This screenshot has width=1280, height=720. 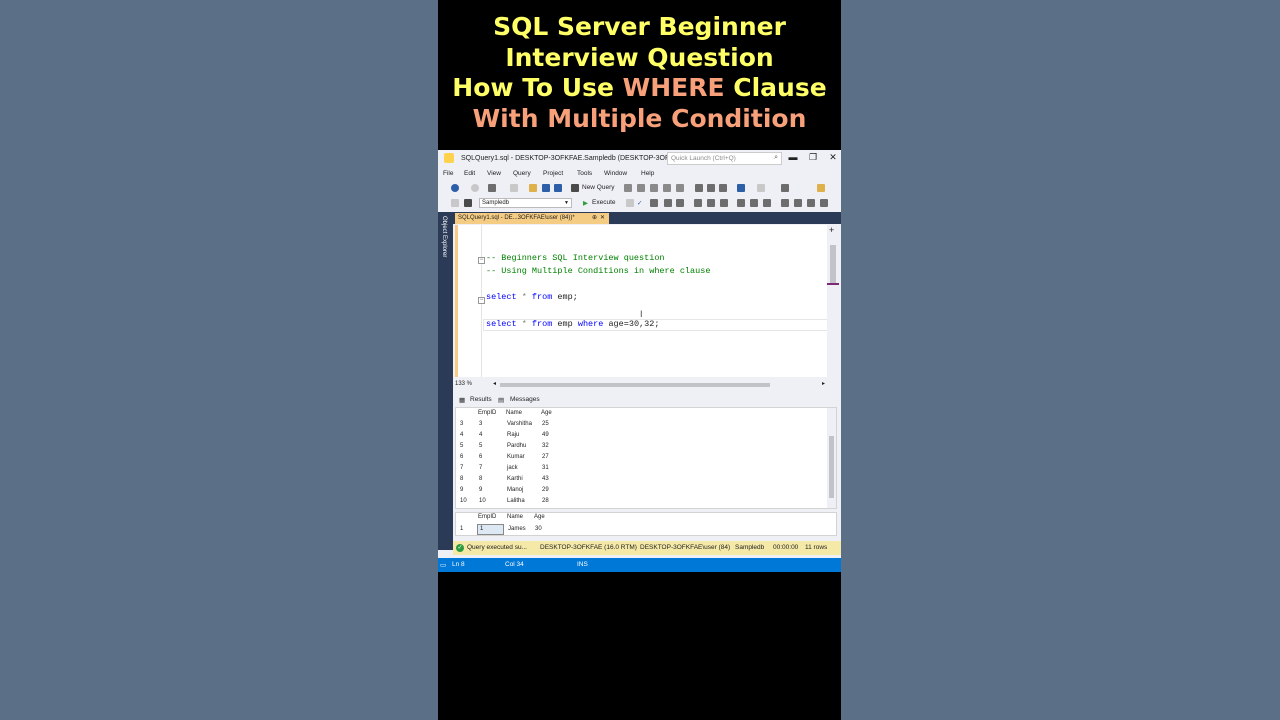 I want to click on intellisense-icon, so click(x=680, y=203).